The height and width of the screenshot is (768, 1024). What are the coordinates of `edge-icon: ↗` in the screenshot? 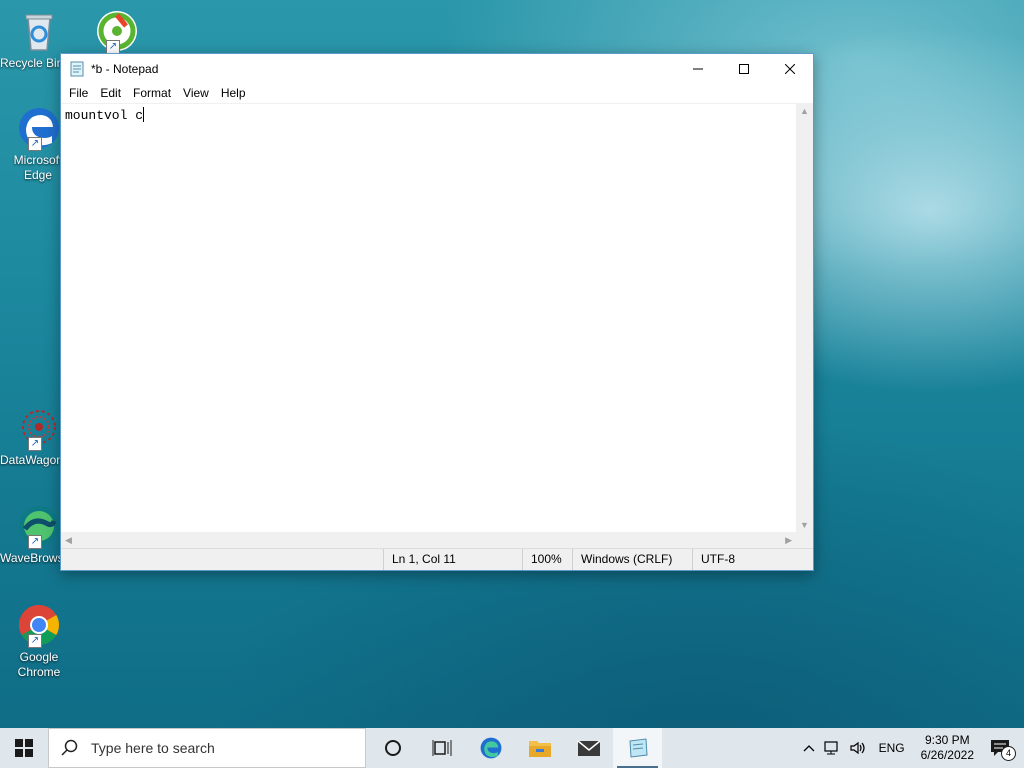 It's located at (39, 128).